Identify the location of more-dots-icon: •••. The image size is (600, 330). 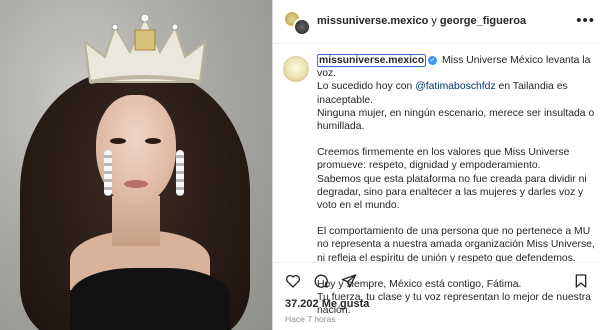
(585, 20).